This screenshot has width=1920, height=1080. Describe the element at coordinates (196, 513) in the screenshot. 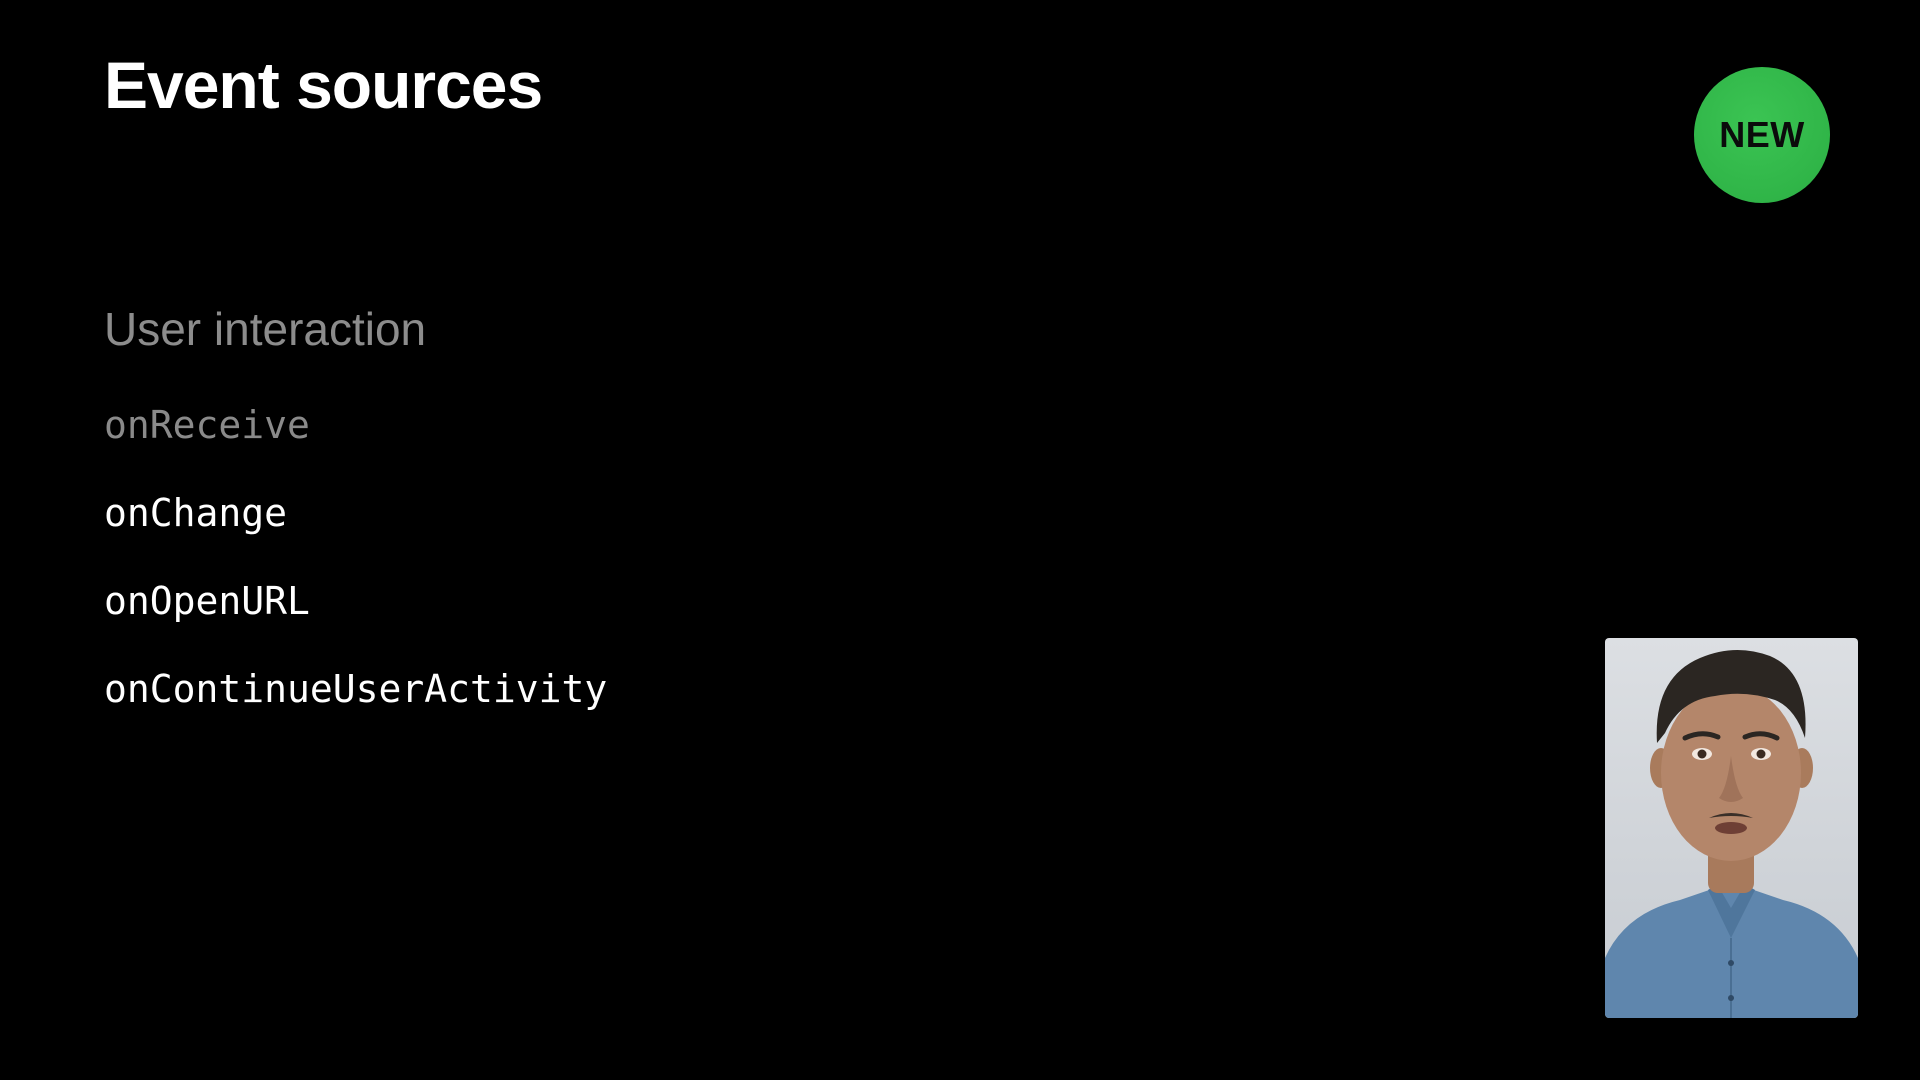

I see `list-item-onchange: onChange` at that location.